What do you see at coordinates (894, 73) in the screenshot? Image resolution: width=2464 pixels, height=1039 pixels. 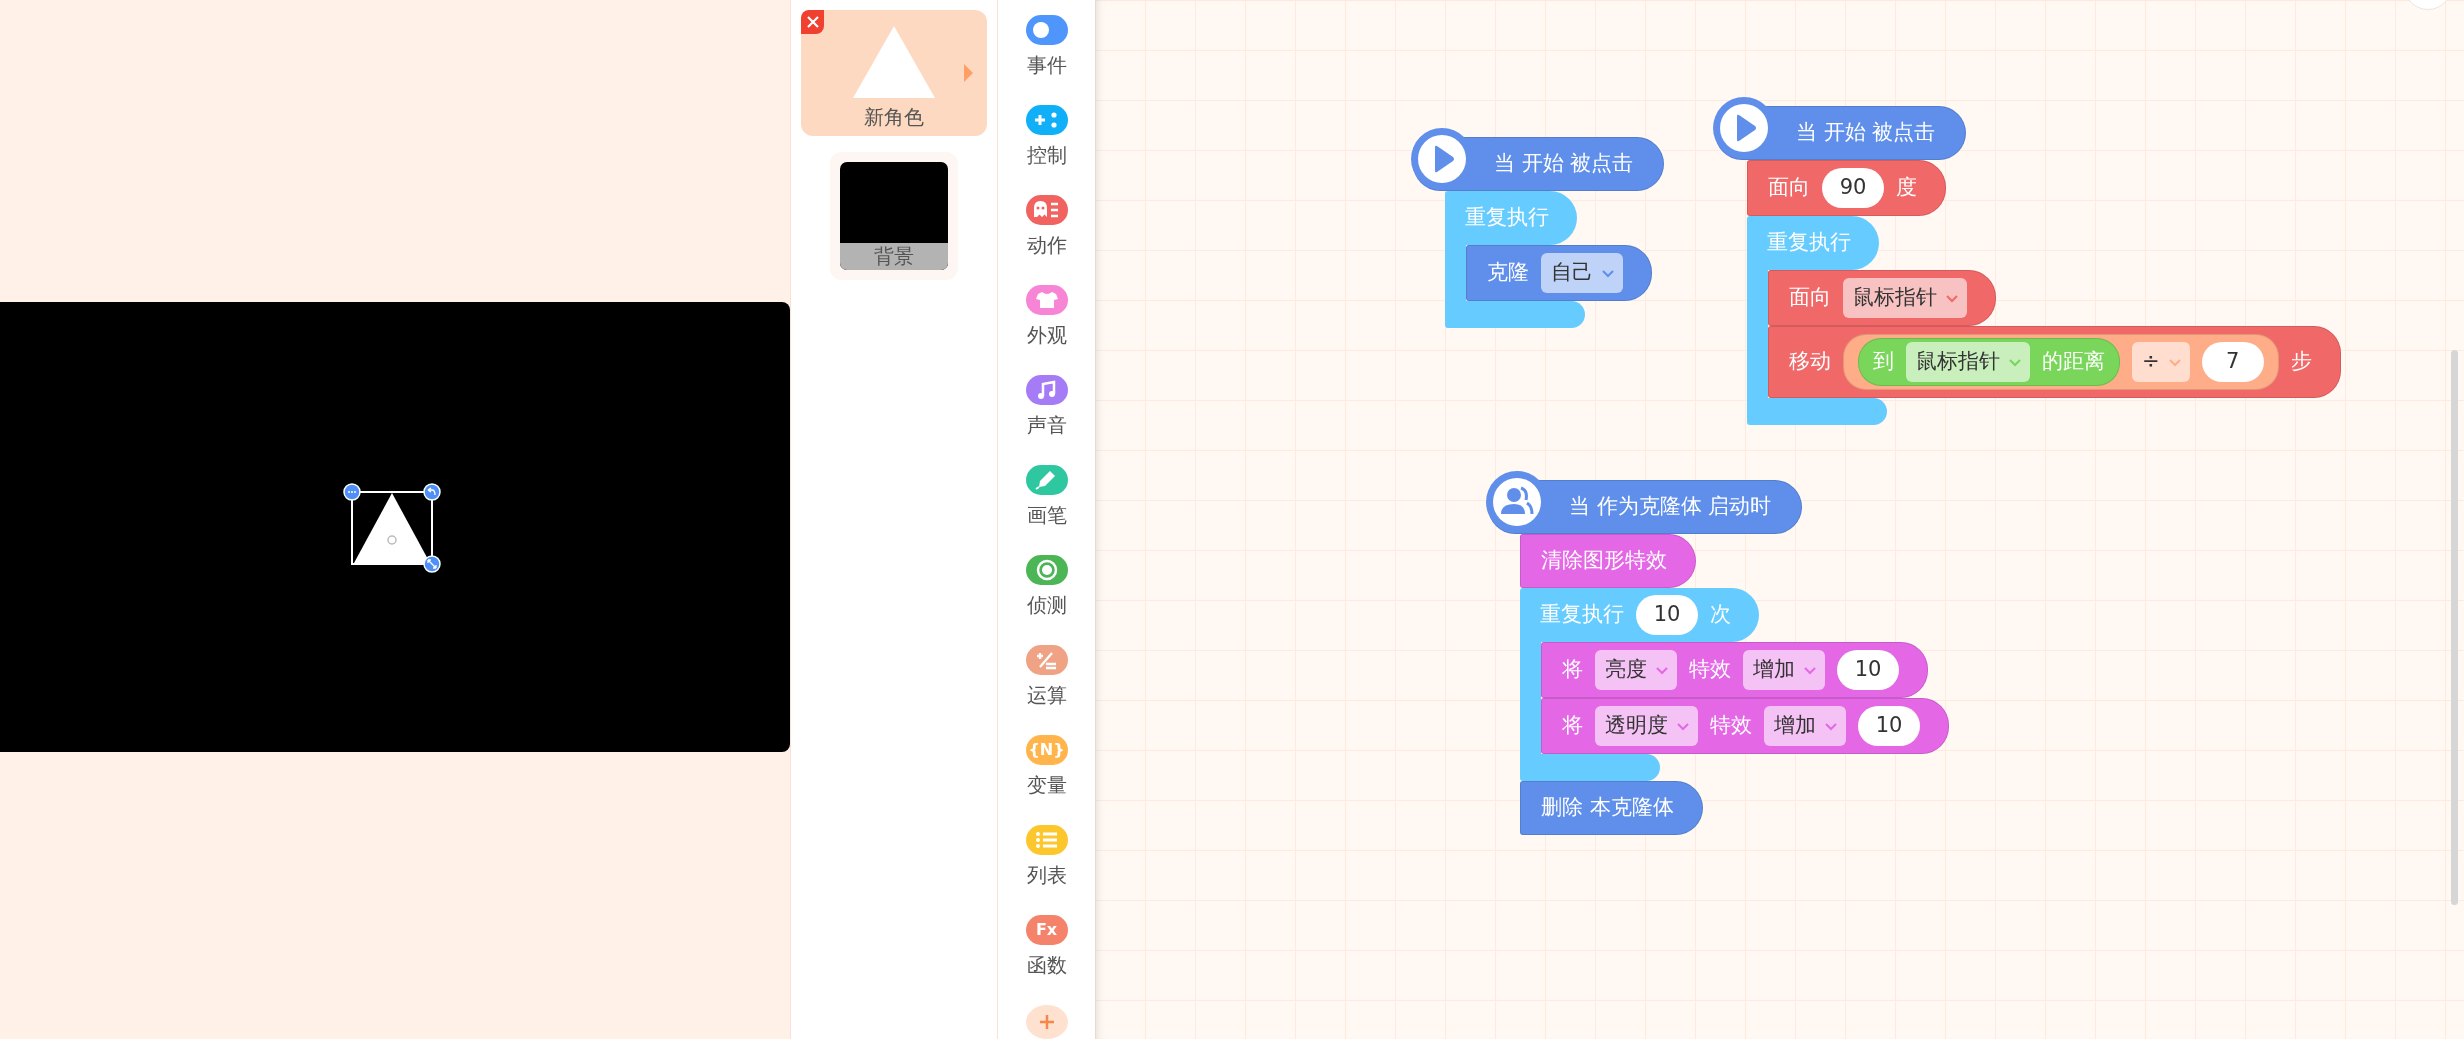 I see `sprite-card: 新角色` at bounding box center [894, 73].